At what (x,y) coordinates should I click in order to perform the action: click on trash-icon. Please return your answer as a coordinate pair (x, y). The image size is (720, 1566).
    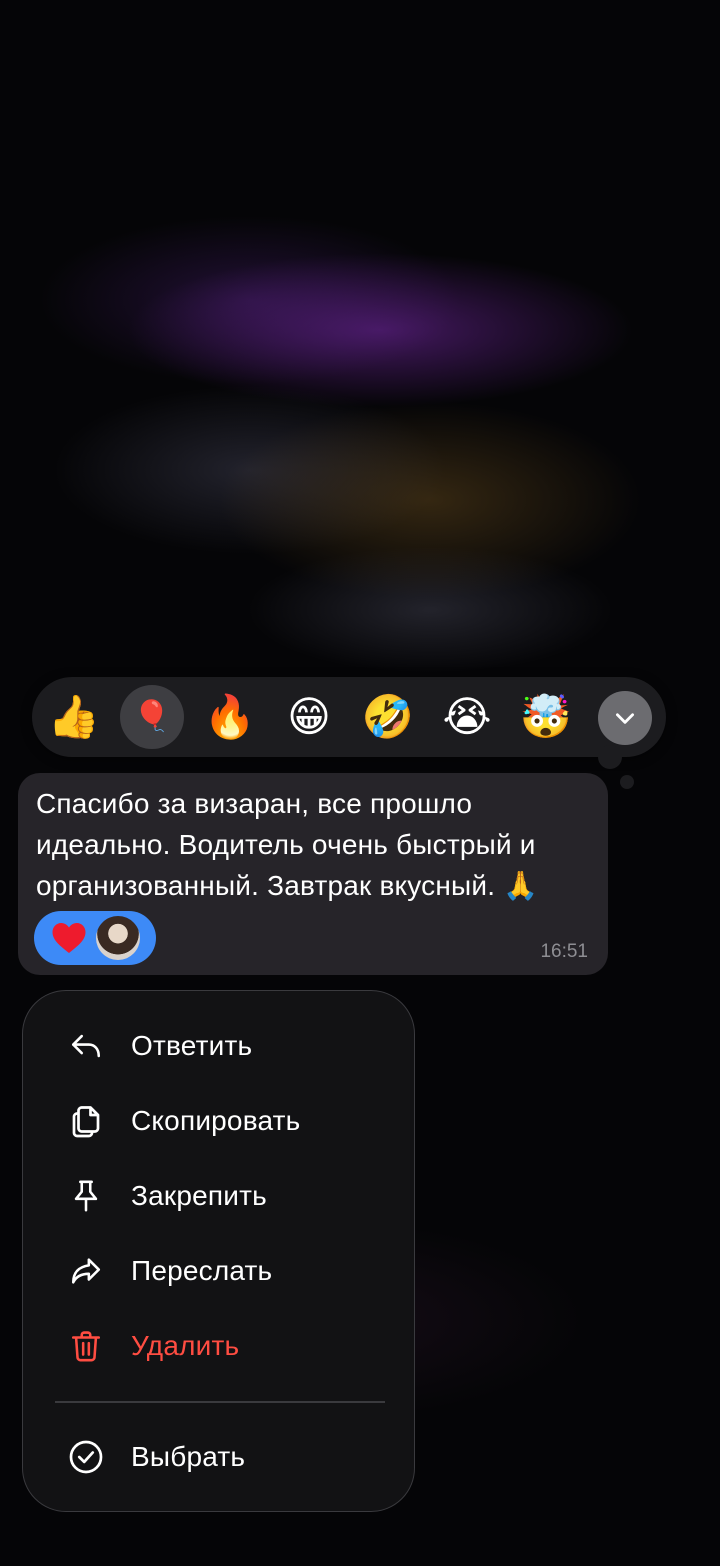
    Looking at the image, I should click on (86, 1346).